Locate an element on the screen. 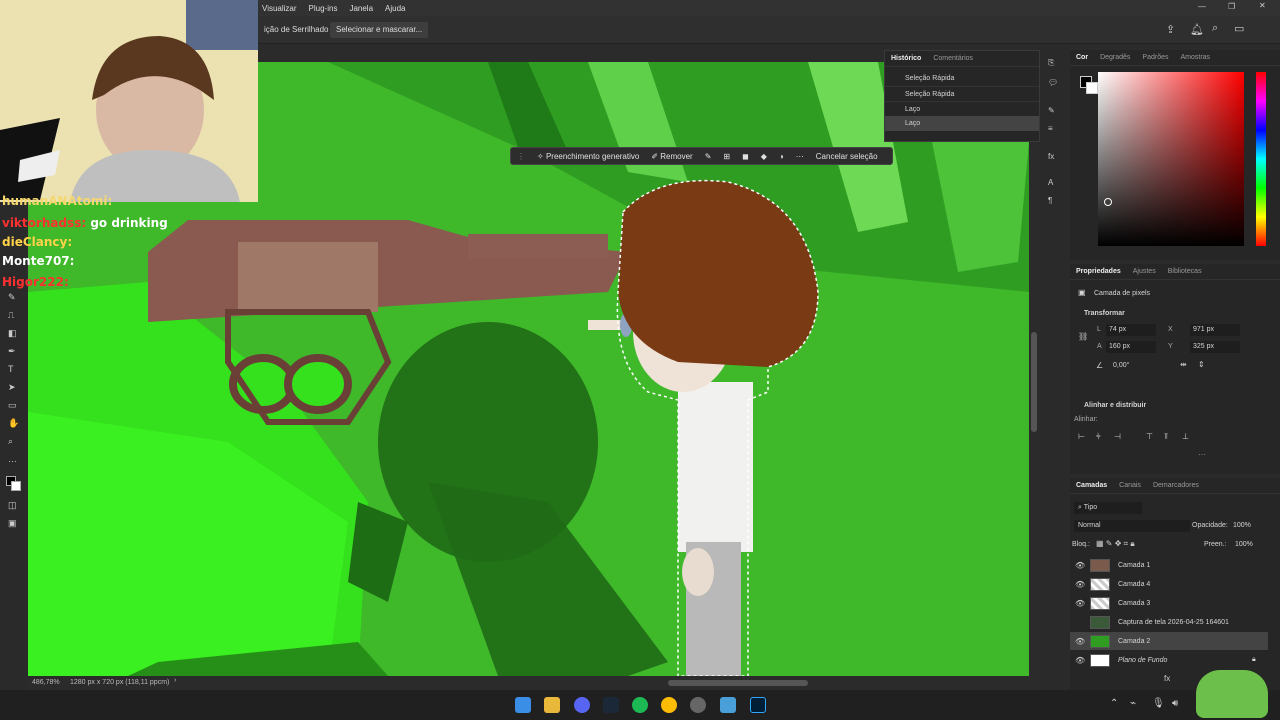 The image size is (1280, 720). tab-comments: Comentários is located at coordinates (953, 58).